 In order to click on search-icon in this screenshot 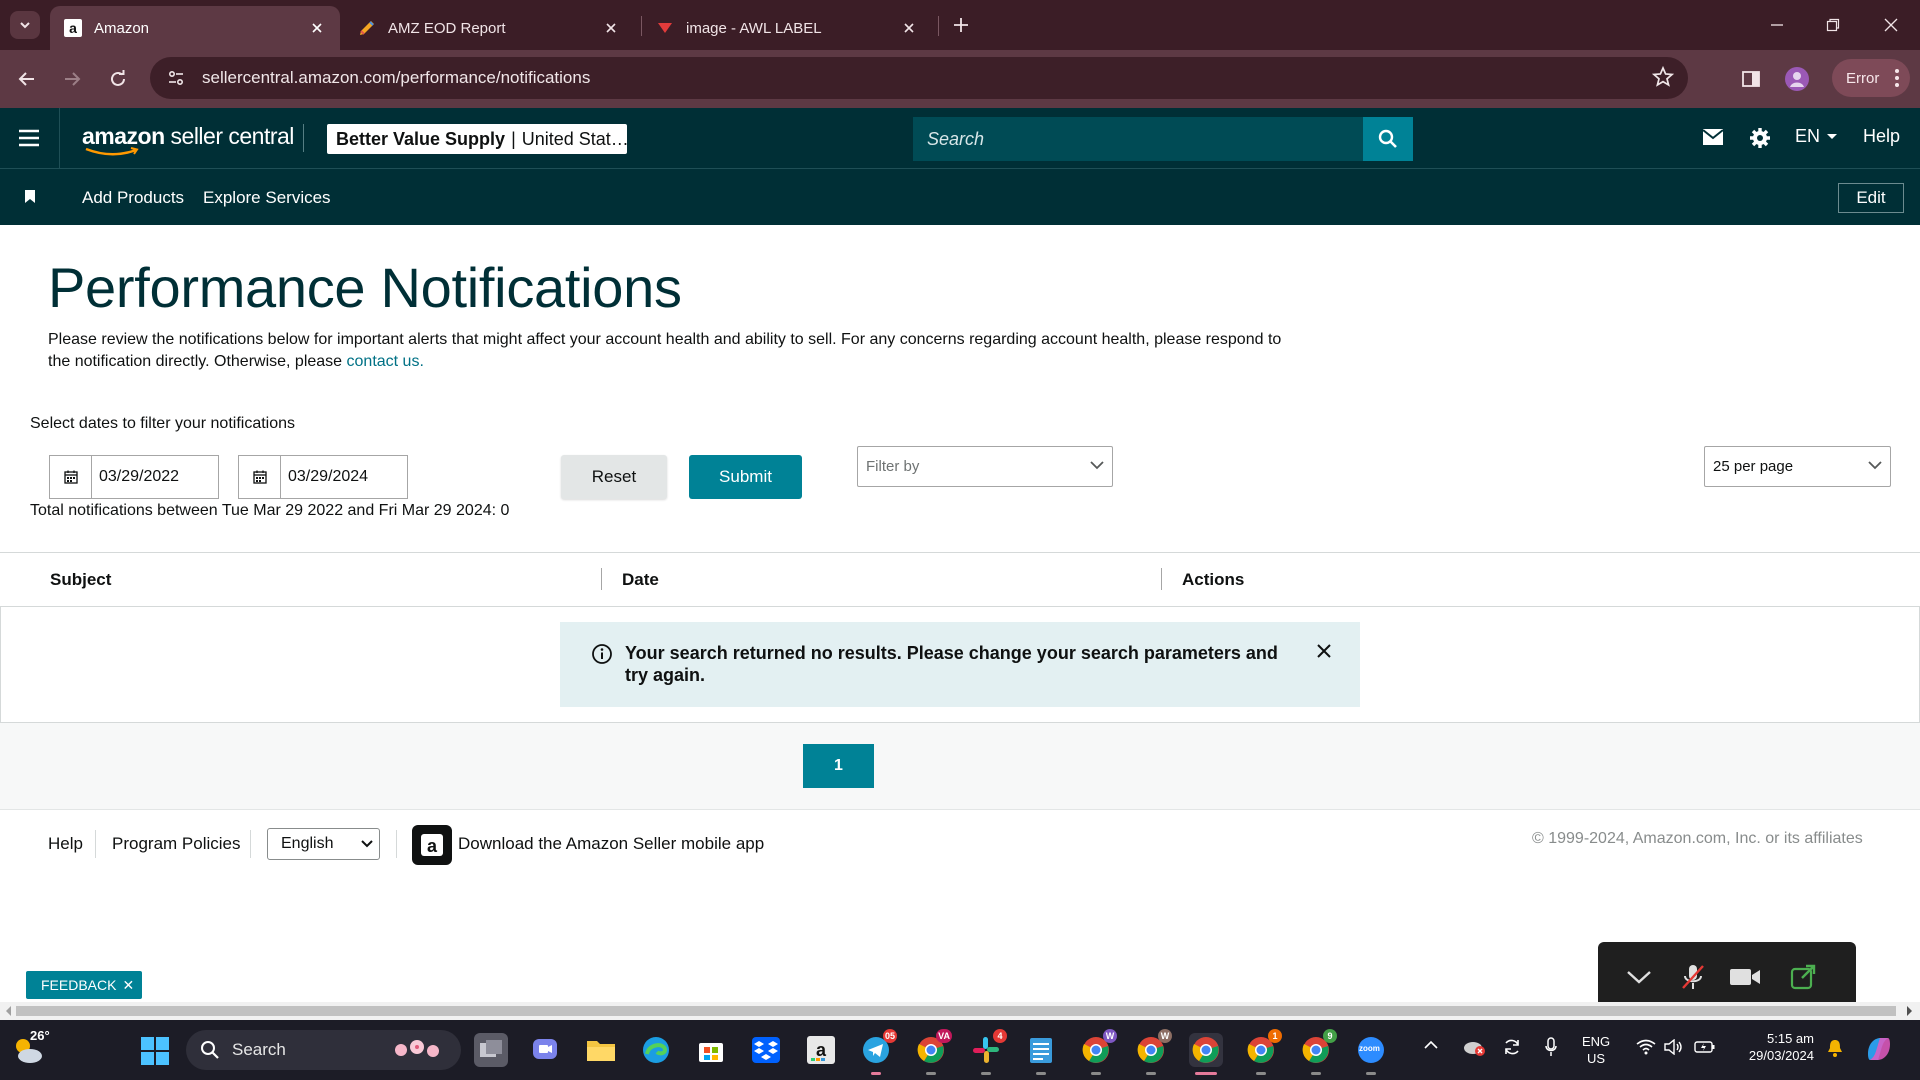, I will do `click(1387, 138)`.